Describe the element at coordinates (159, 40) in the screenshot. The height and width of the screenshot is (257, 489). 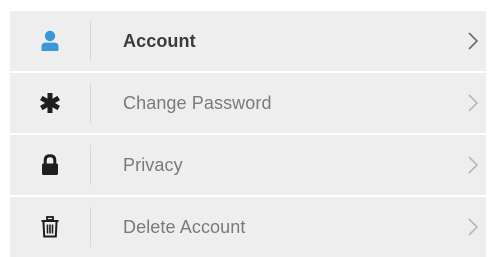
I see `menu-item-label: Account` at that location.